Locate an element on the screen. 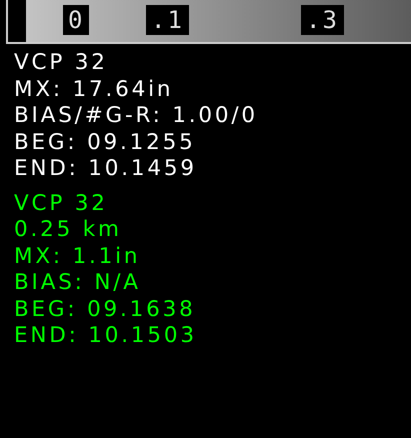 Image resolution: width=411 pixels, height=438 pixels. scale-label: .3 is located at coordinates (322, 20).